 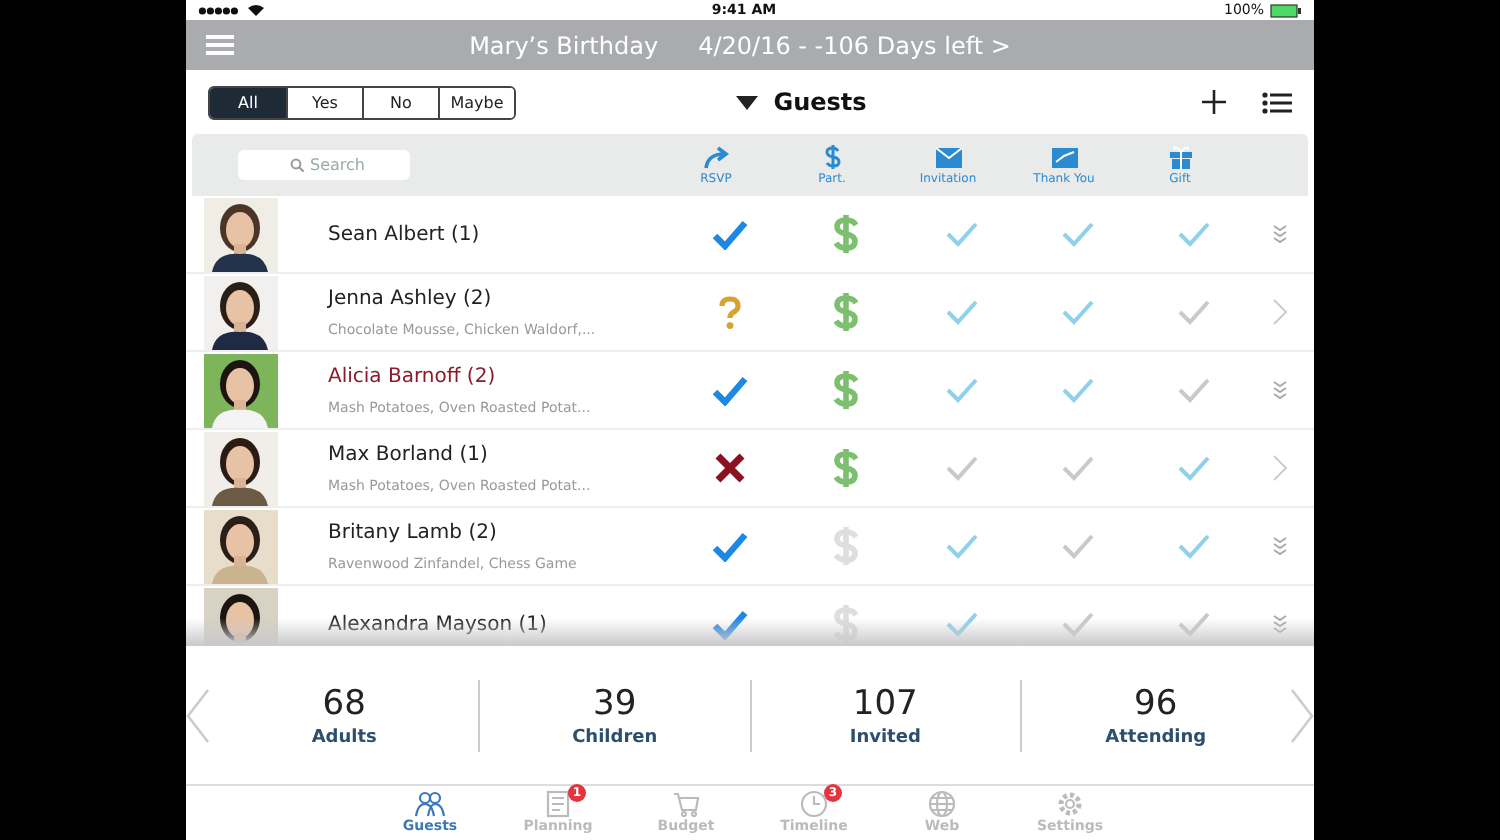 I want to click on filter-segment: All, so click(x=248, y=102).